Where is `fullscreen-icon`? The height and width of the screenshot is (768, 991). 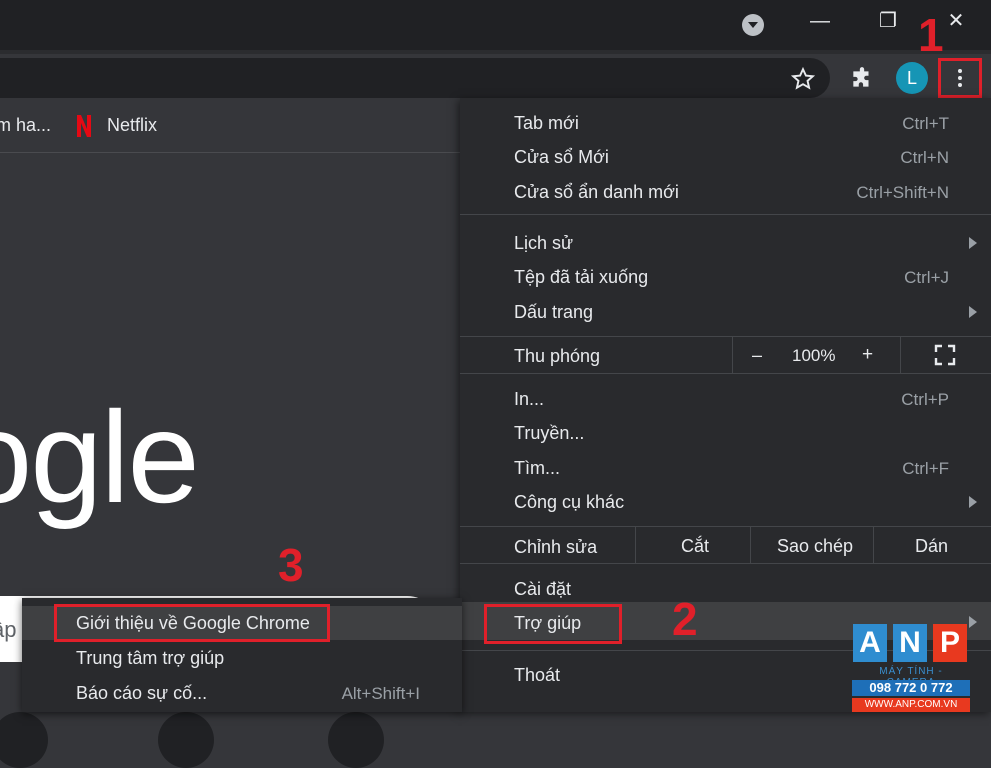
fullscreen-icon is located at coordinates (945, 355).